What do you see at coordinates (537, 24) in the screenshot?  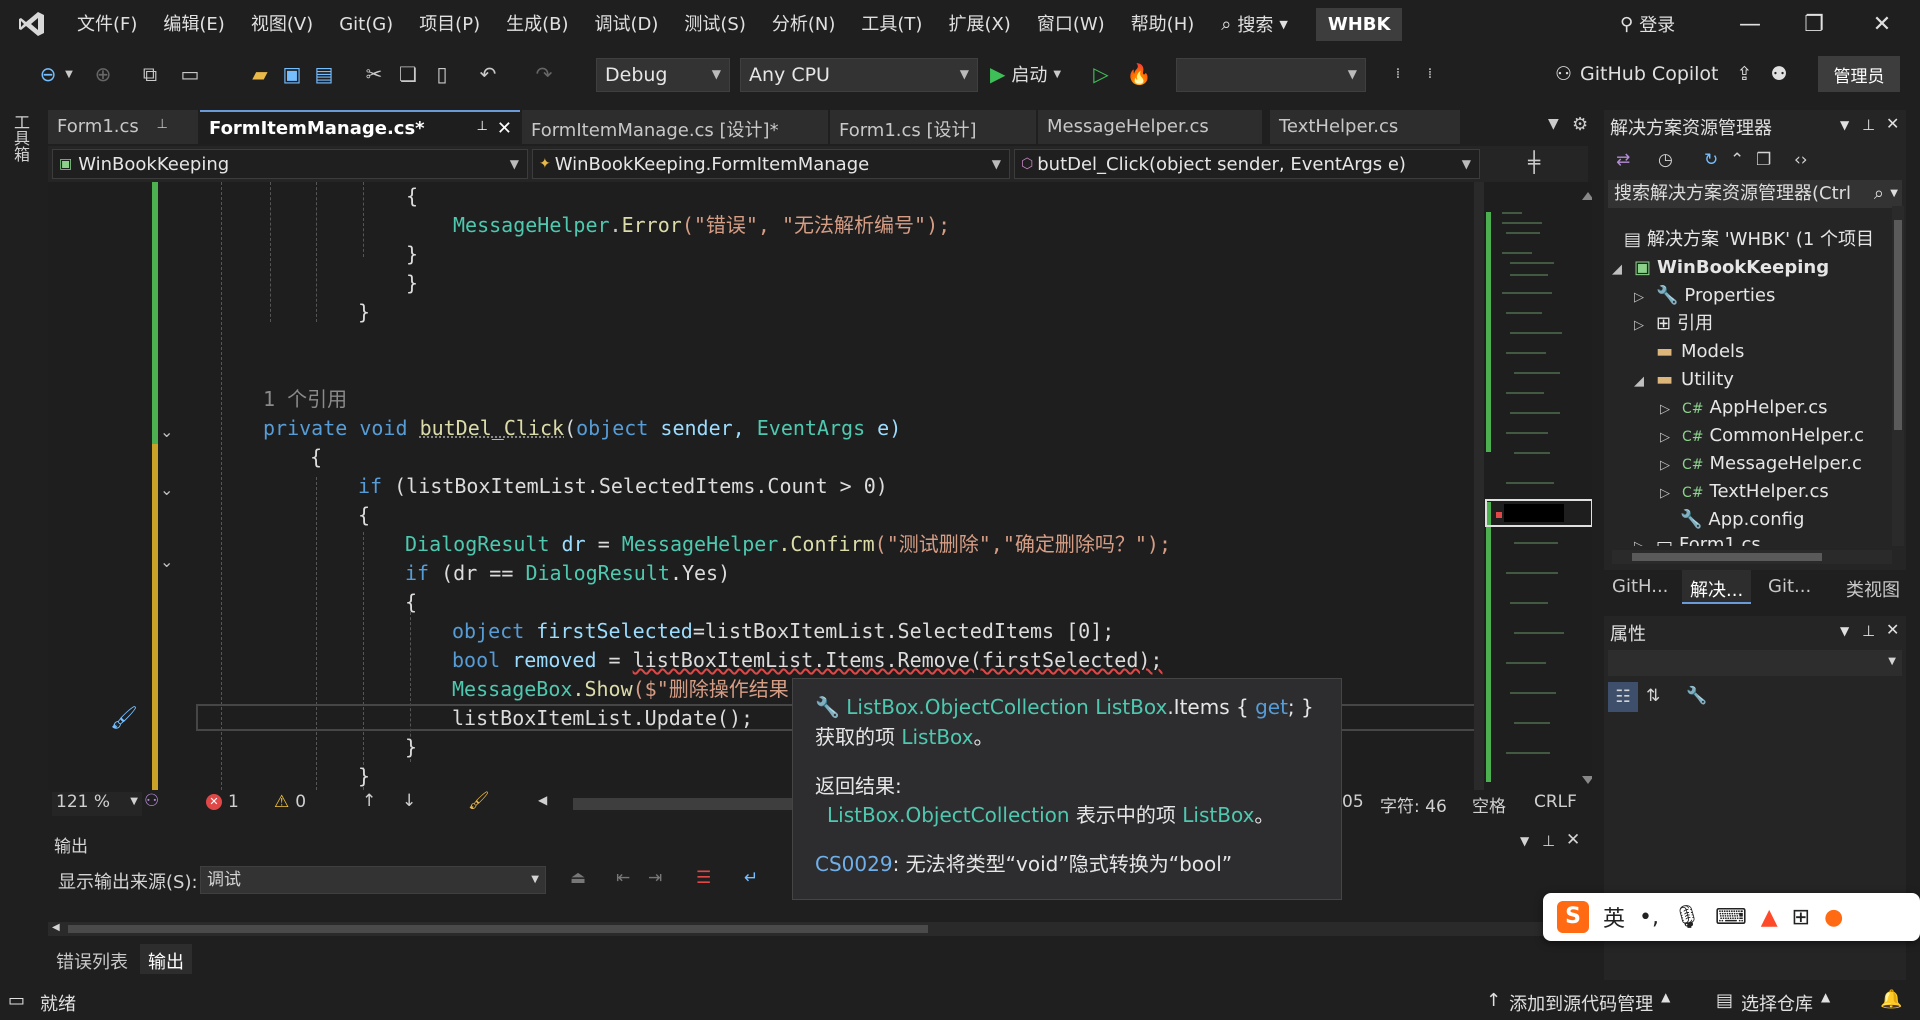 I see `menu-build: 生成(B)` at bounding box center [537, 24].